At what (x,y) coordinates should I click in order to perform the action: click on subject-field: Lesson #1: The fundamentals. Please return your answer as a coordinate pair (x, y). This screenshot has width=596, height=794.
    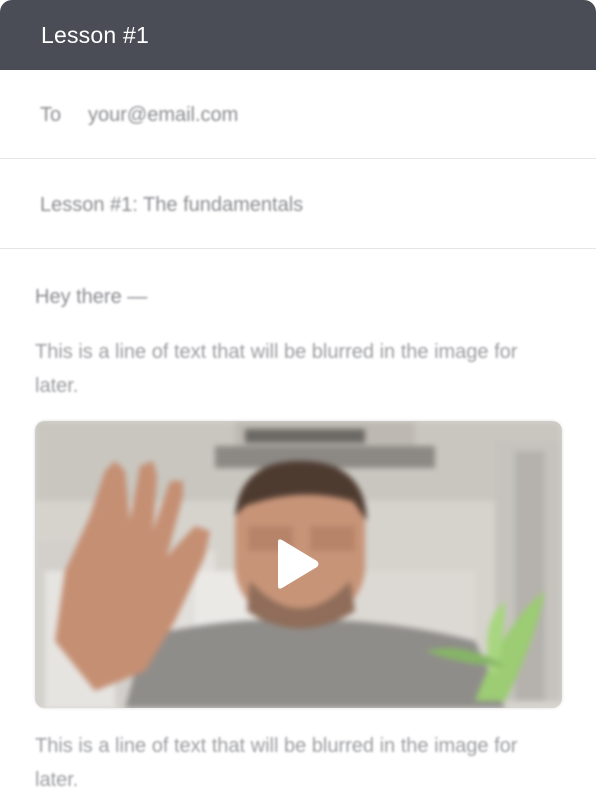
    Looking at the image, I should click on (171, 205).